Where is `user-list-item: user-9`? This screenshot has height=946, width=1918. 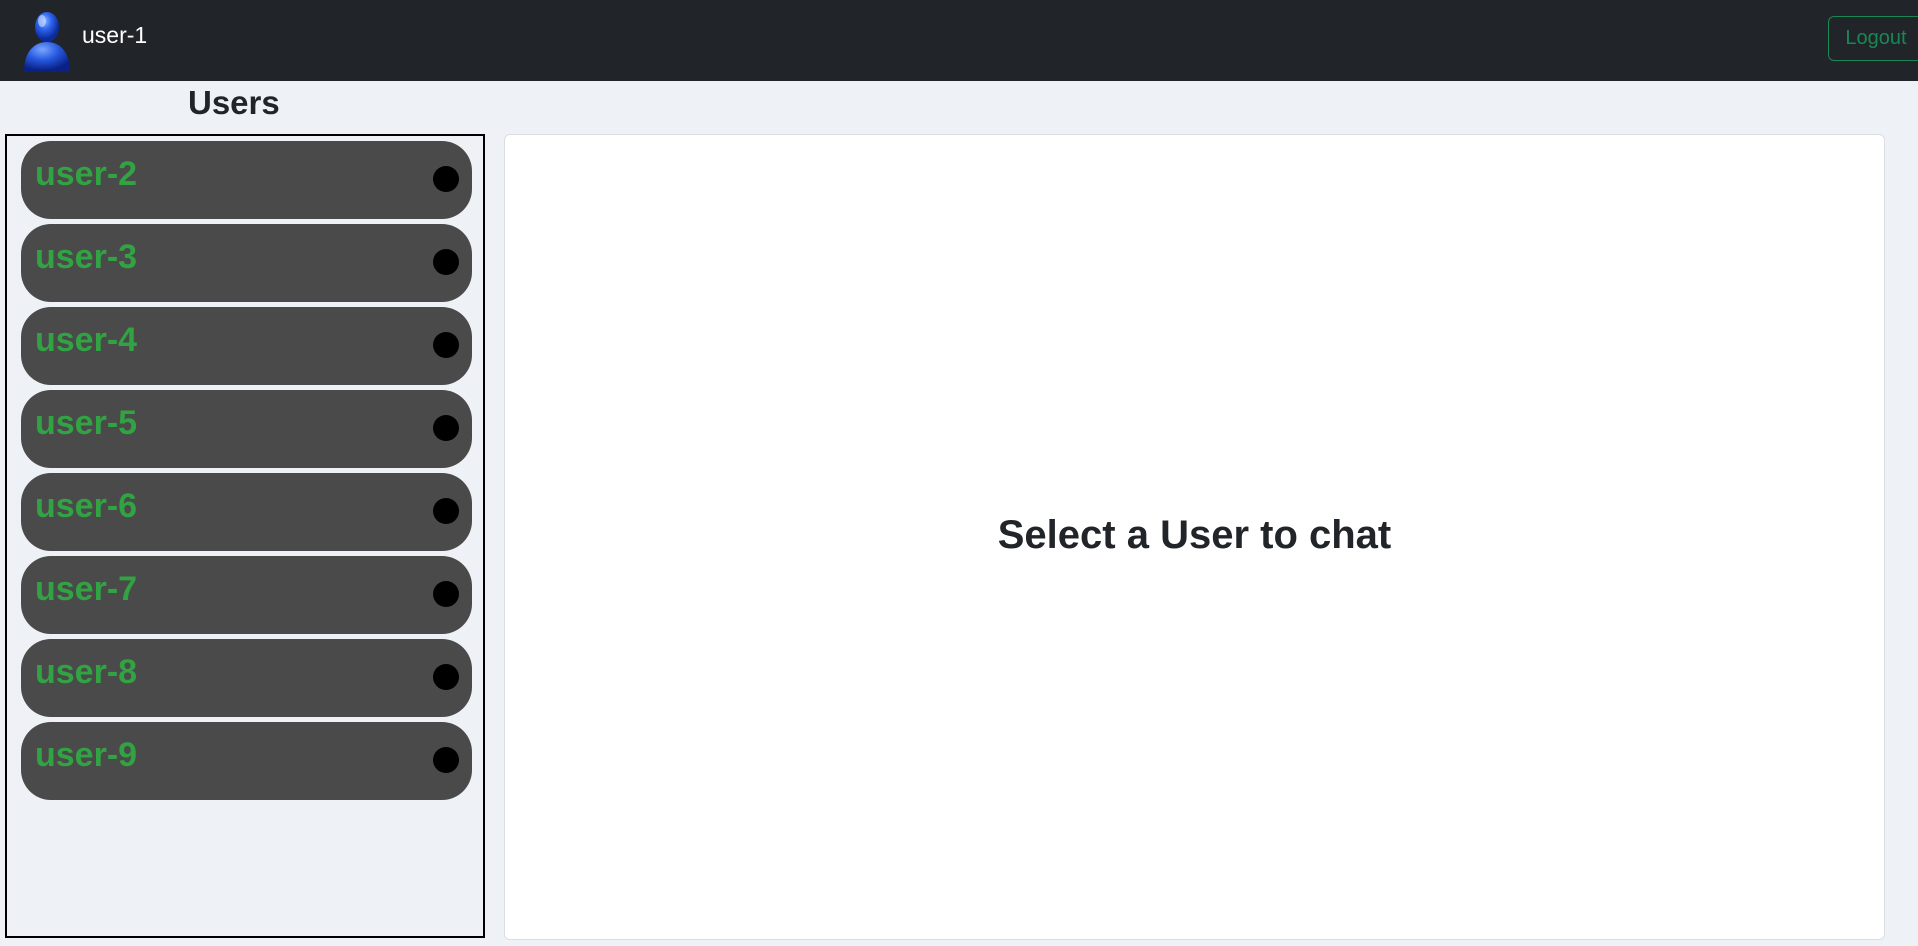 user-list-item: user-9 is located at coordinates (246, 761).